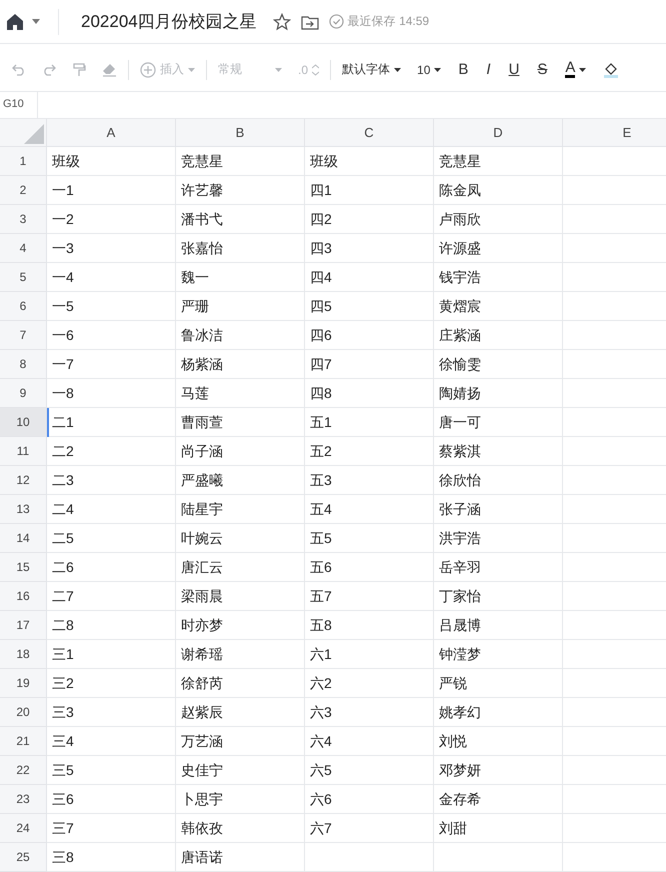  I want to click on row-header: 10, so click(23, 422).